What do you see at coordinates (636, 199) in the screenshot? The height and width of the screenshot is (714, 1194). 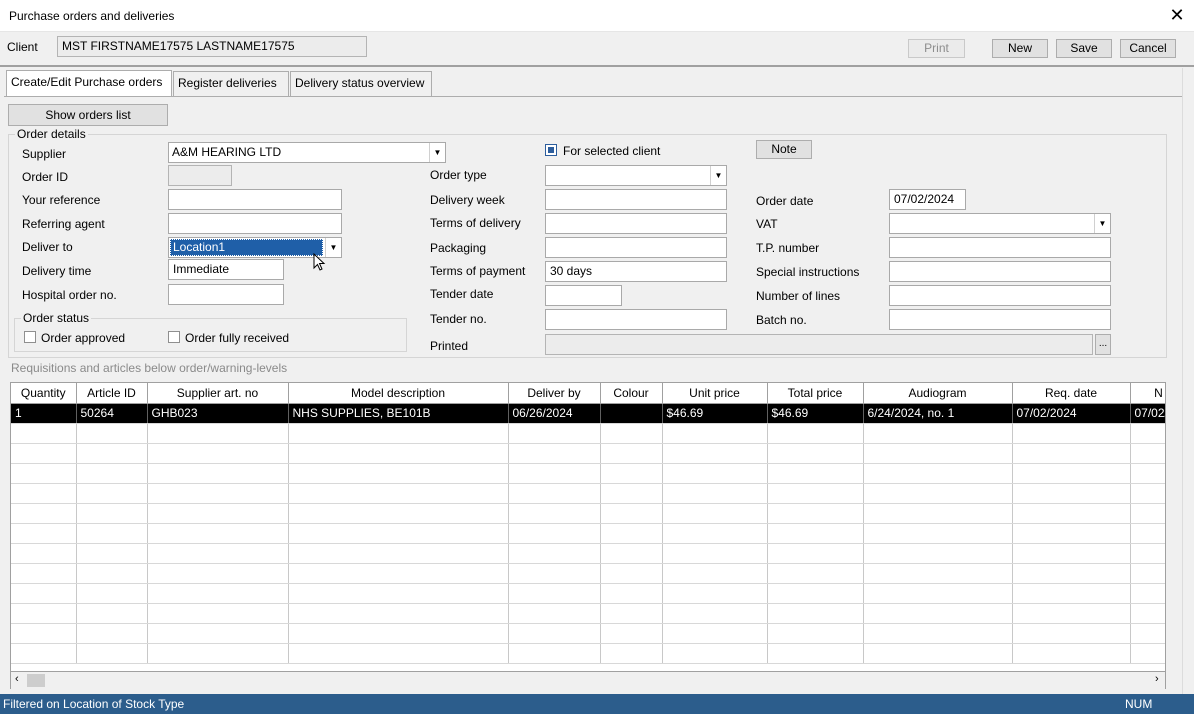 I see `delivery-week-field` at bounding box center [636, 199].